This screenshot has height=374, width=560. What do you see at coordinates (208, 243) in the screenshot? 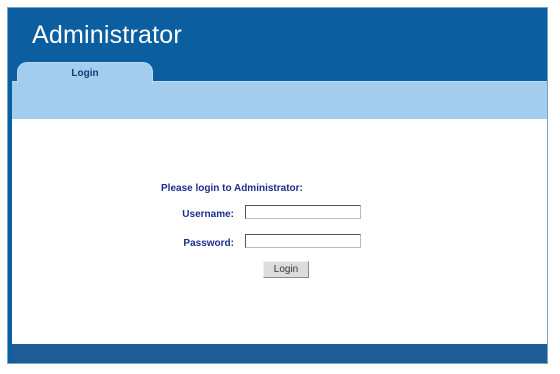
I see `password-label: Password:` at bounding box center [208, 243].